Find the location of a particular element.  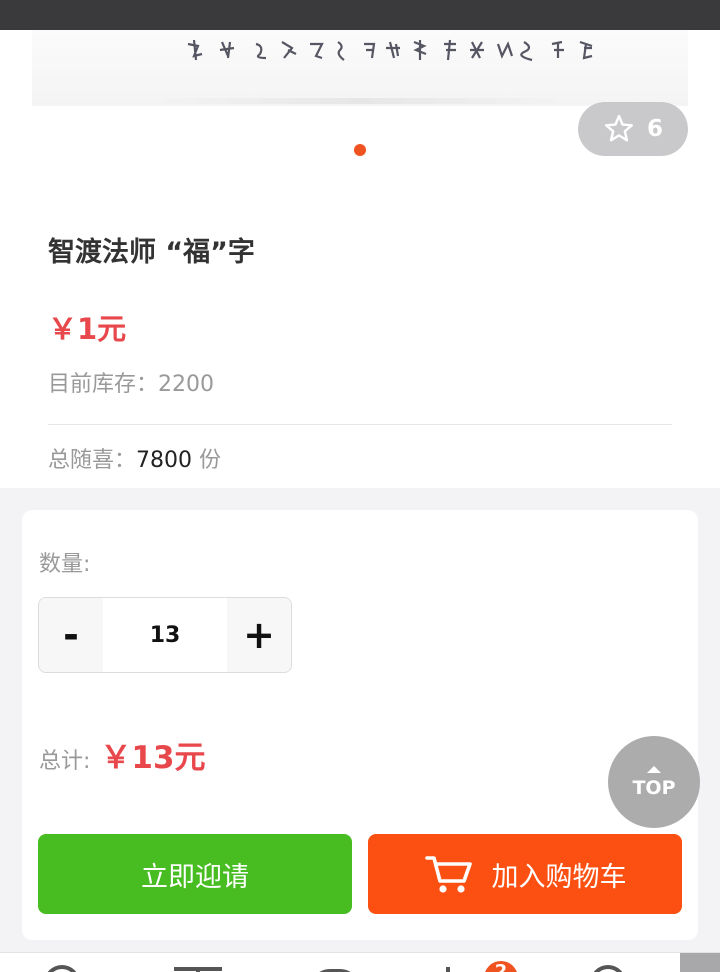

product-title: 智渡法师 “福”字 is located at coordinates (151, 252).